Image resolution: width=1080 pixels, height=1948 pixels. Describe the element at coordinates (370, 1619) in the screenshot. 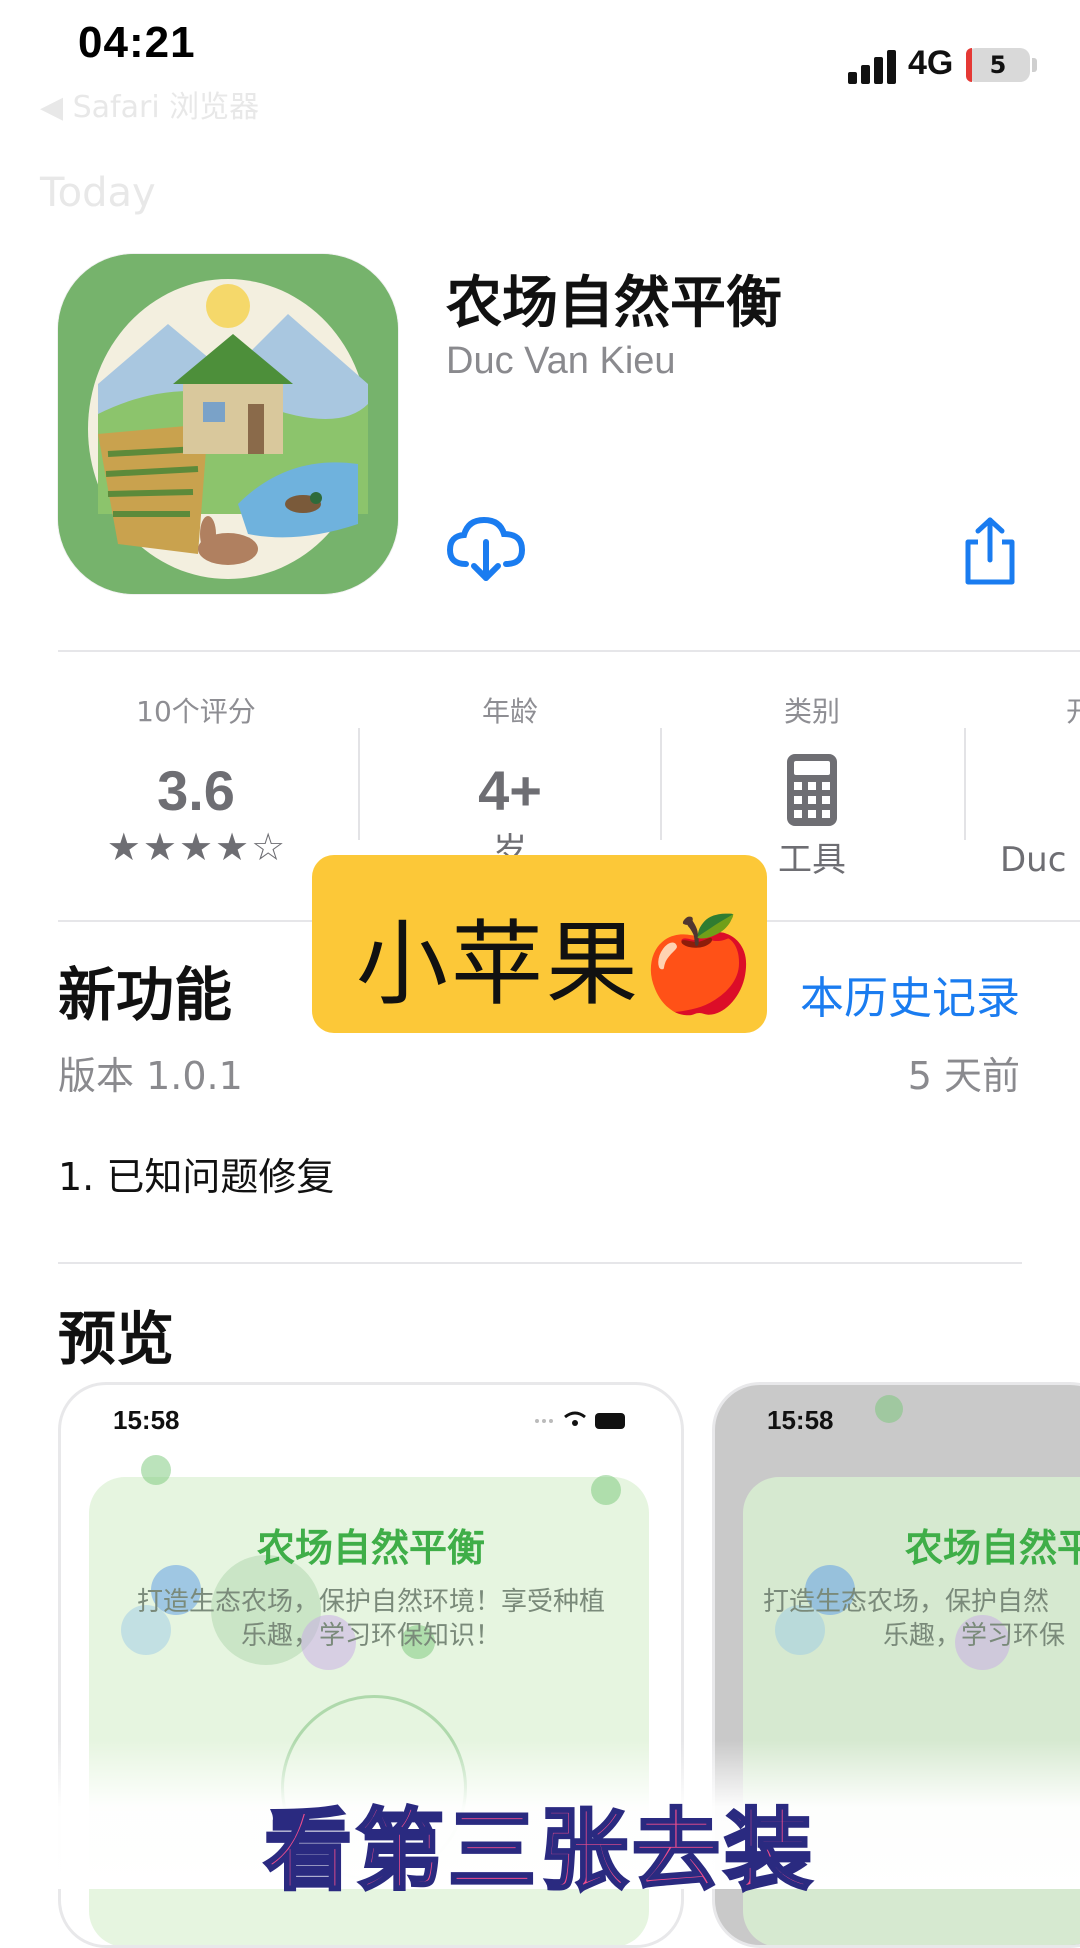

I see `screenshot-subtitle: 打造生态农场，保护自然环境！享受种植 乐趣，学习环保知识！` at that location.